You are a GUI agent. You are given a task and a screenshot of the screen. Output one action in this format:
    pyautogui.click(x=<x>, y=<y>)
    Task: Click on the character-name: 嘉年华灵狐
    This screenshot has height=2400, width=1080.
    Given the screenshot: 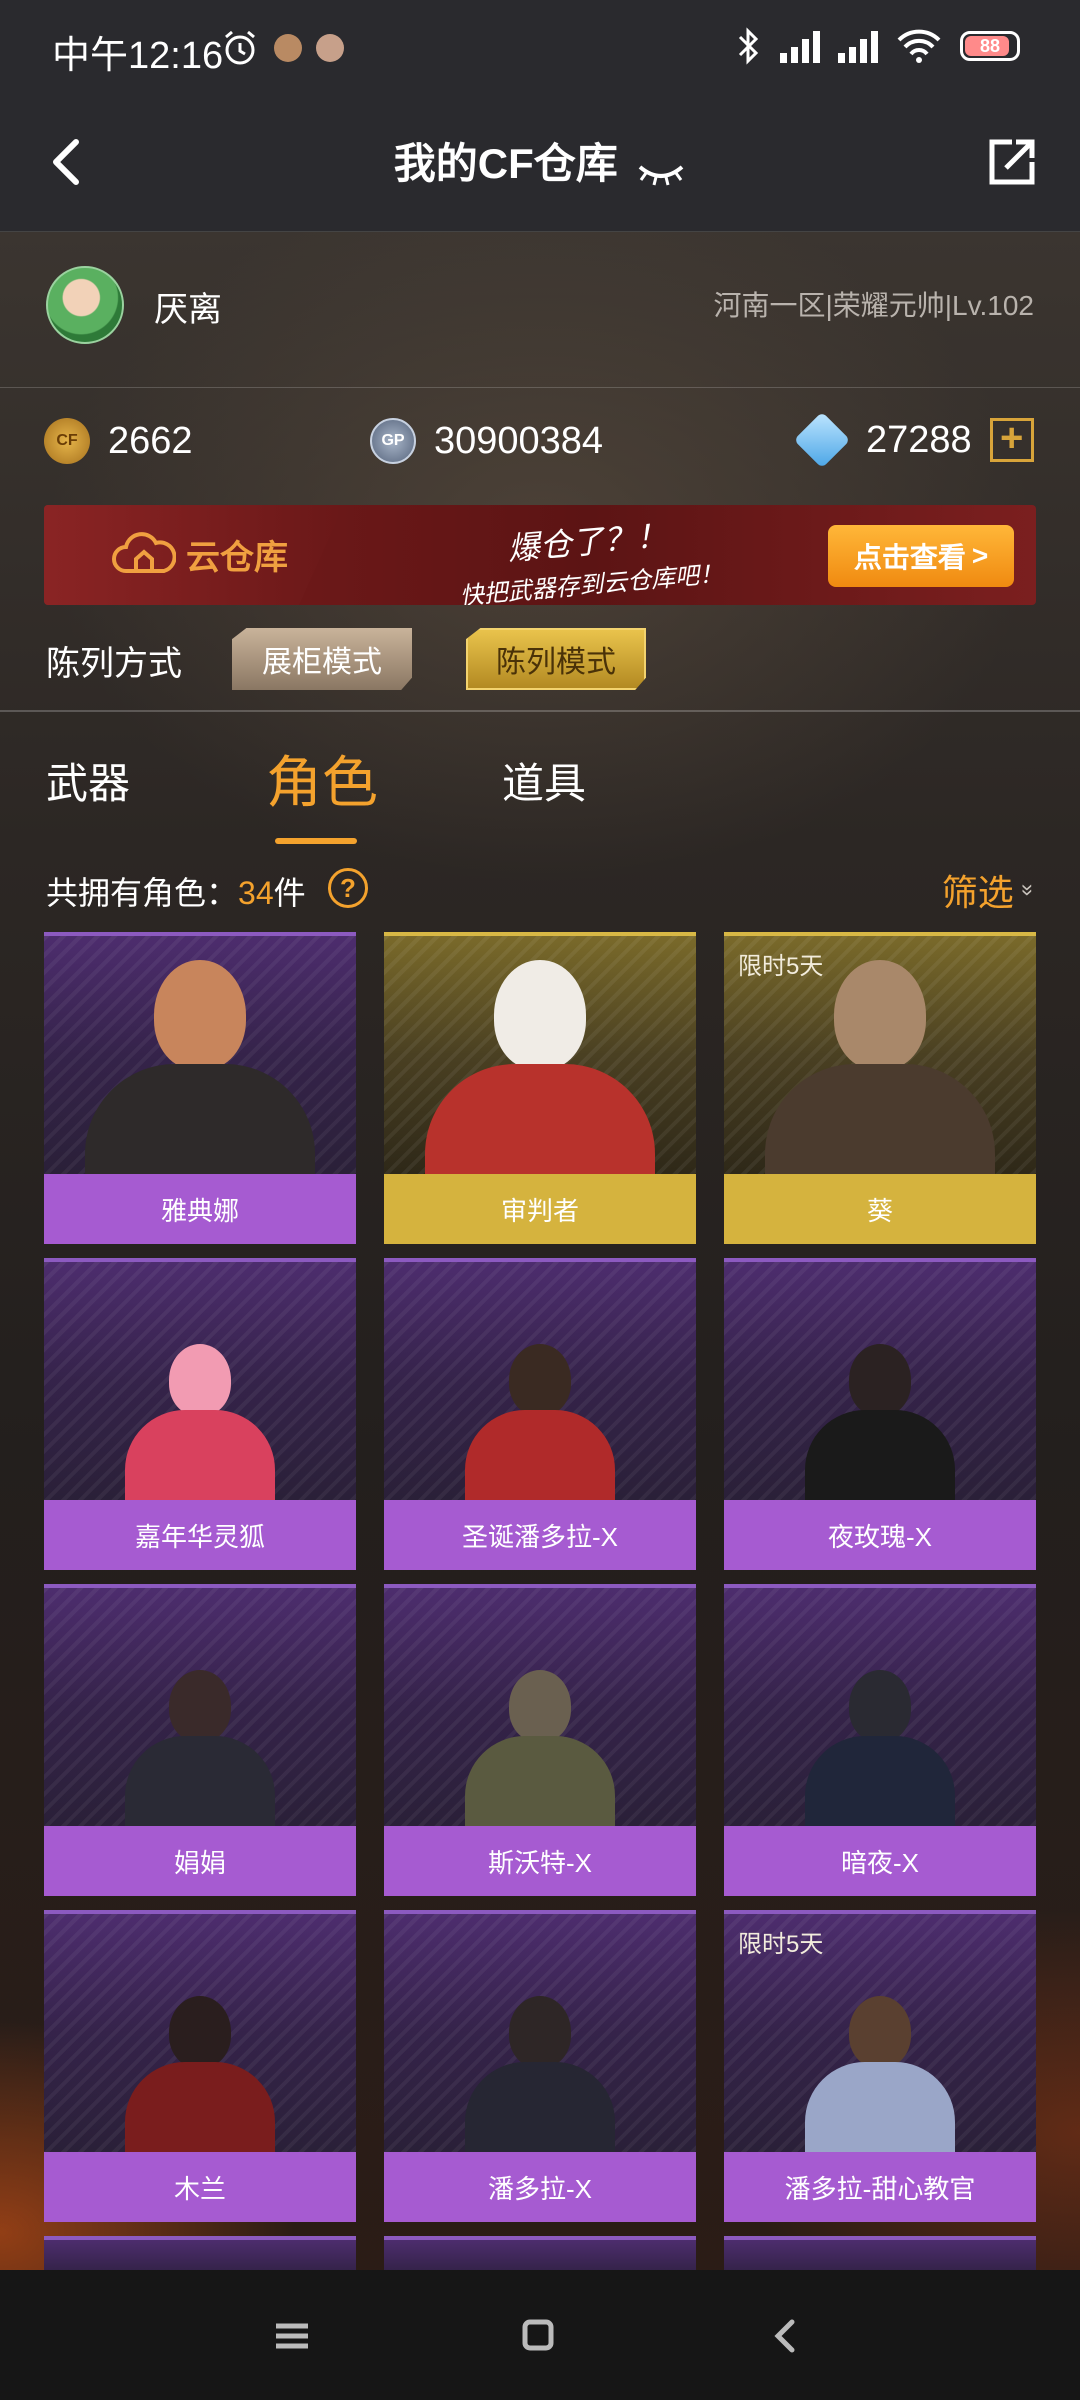 What is the action you would take?
    pyautogui.click(x=200, y=1535)
    